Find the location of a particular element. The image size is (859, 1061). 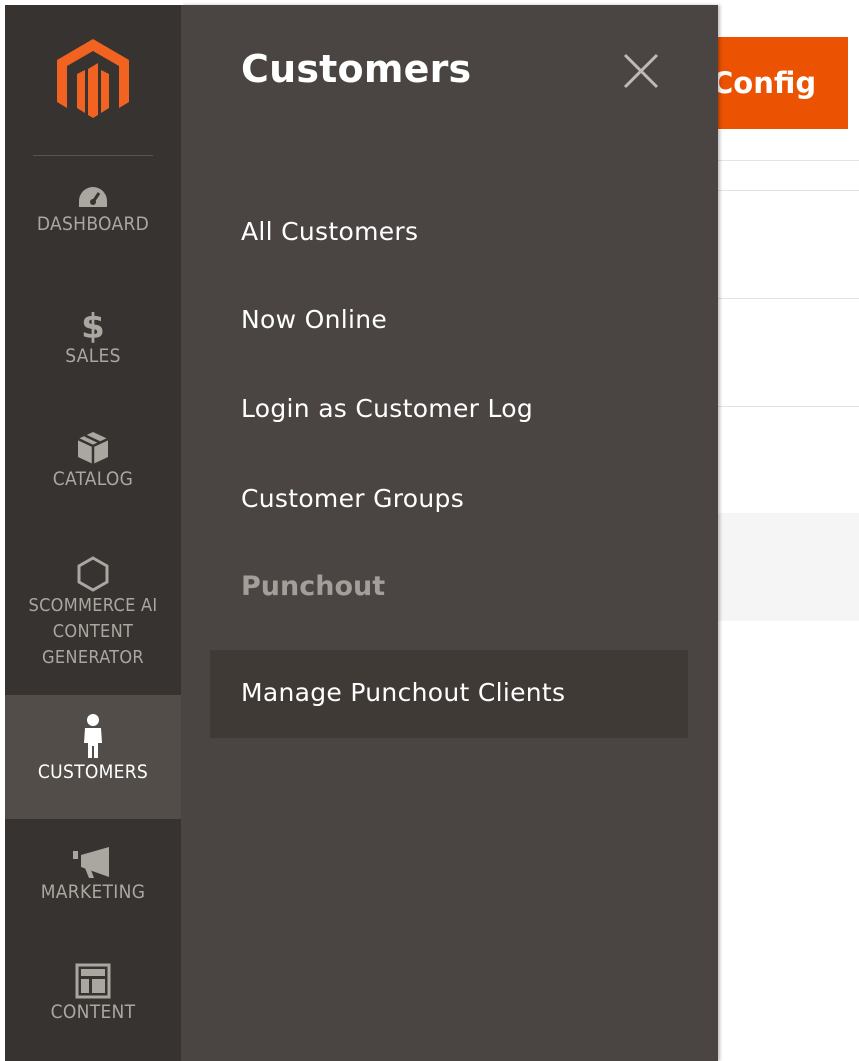

sidebar-item-label: MARKETING is located at coordinates (93, 892).